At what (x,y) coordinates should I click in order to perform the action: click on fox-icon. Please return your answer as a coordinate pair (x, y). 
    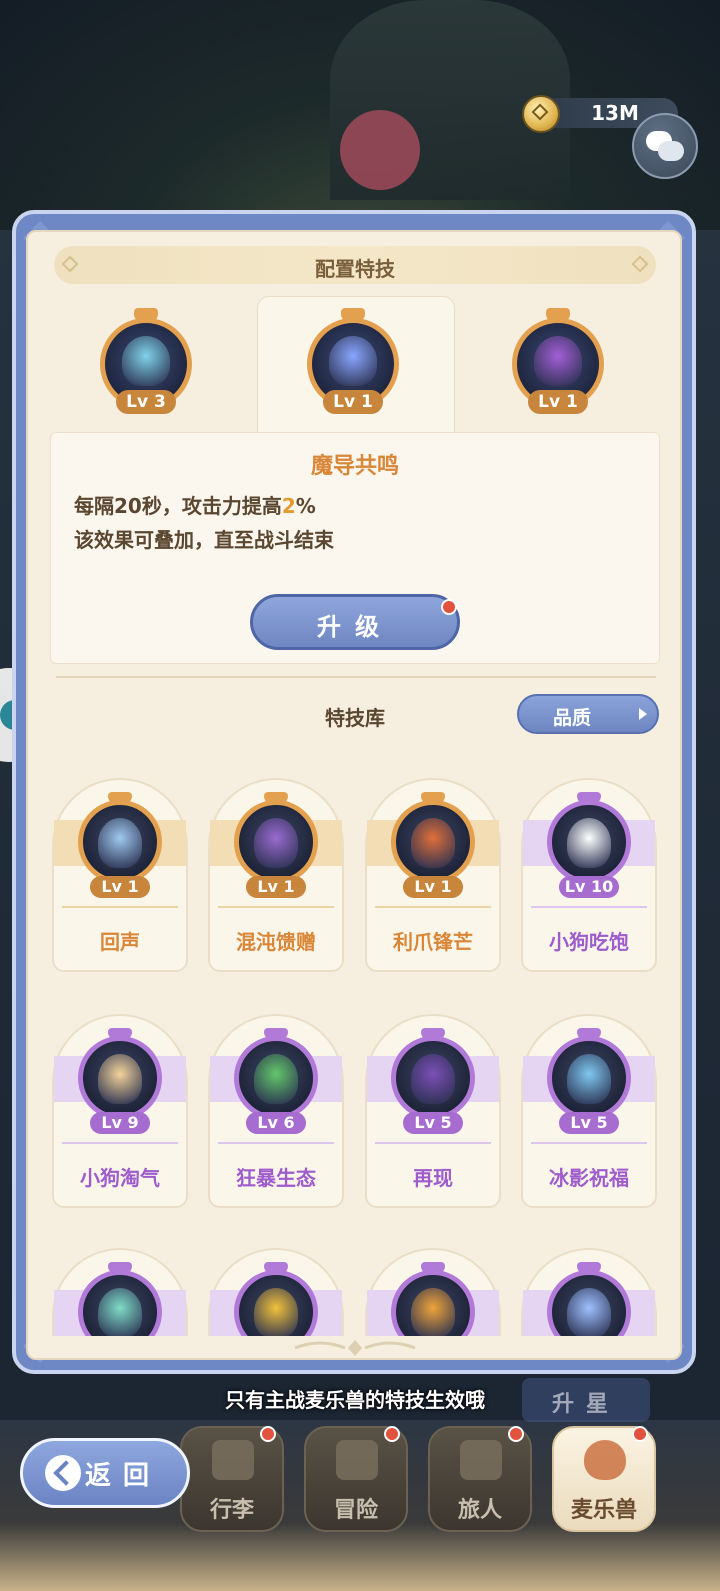
    Looking at the image, I should click on (605, 1460).